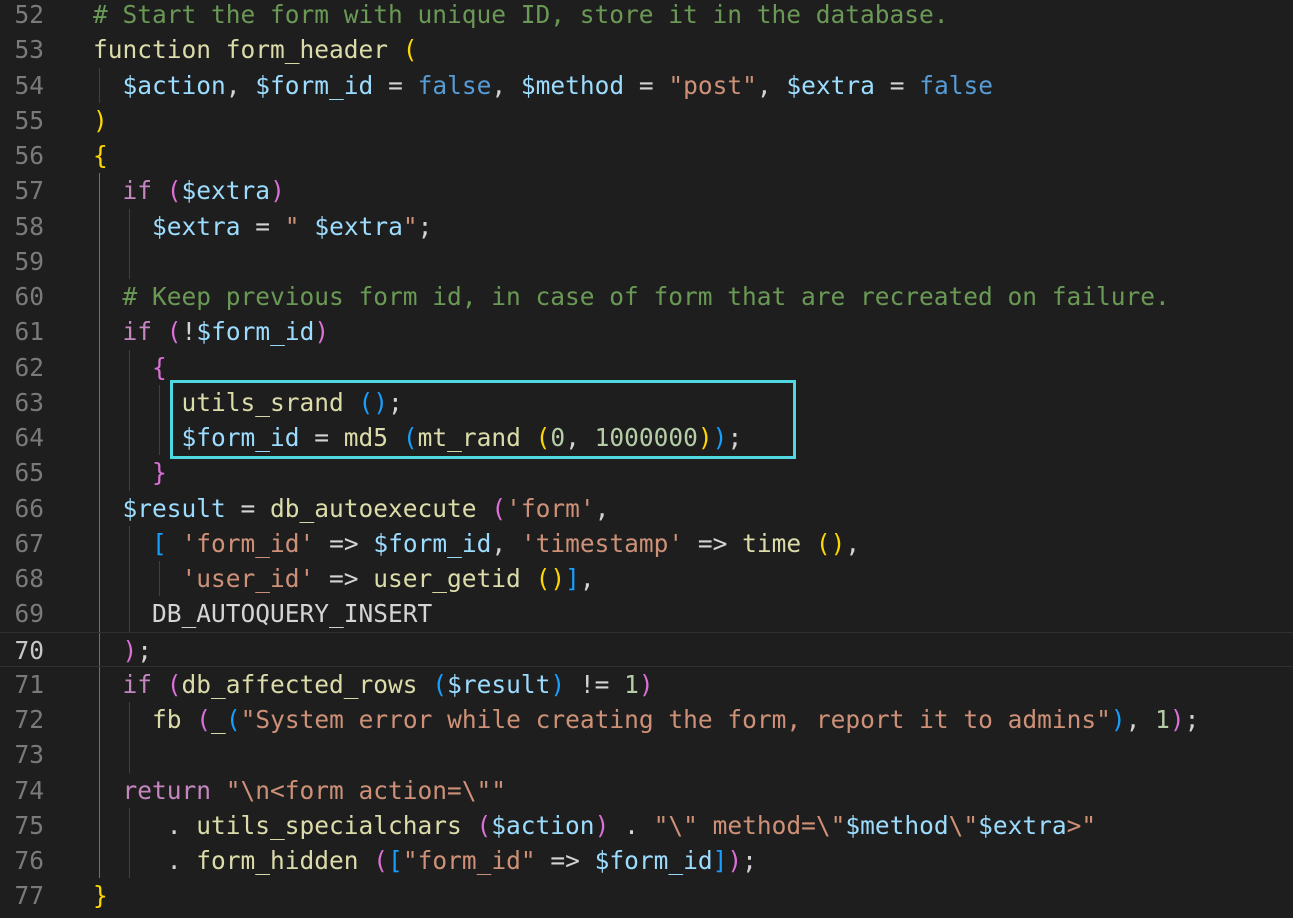  I want to click on code-line-69: 69 DB_AUTOQUERY_INSERT, so click(646, 613).